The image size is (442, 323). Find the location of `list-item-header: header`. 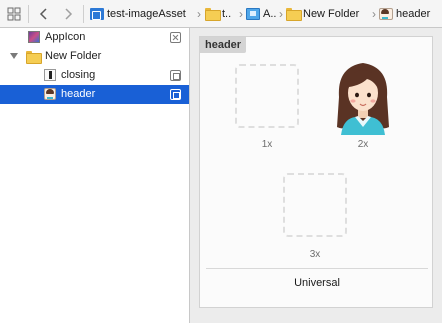

list-item-header: header is located at coordinates (94, 94).